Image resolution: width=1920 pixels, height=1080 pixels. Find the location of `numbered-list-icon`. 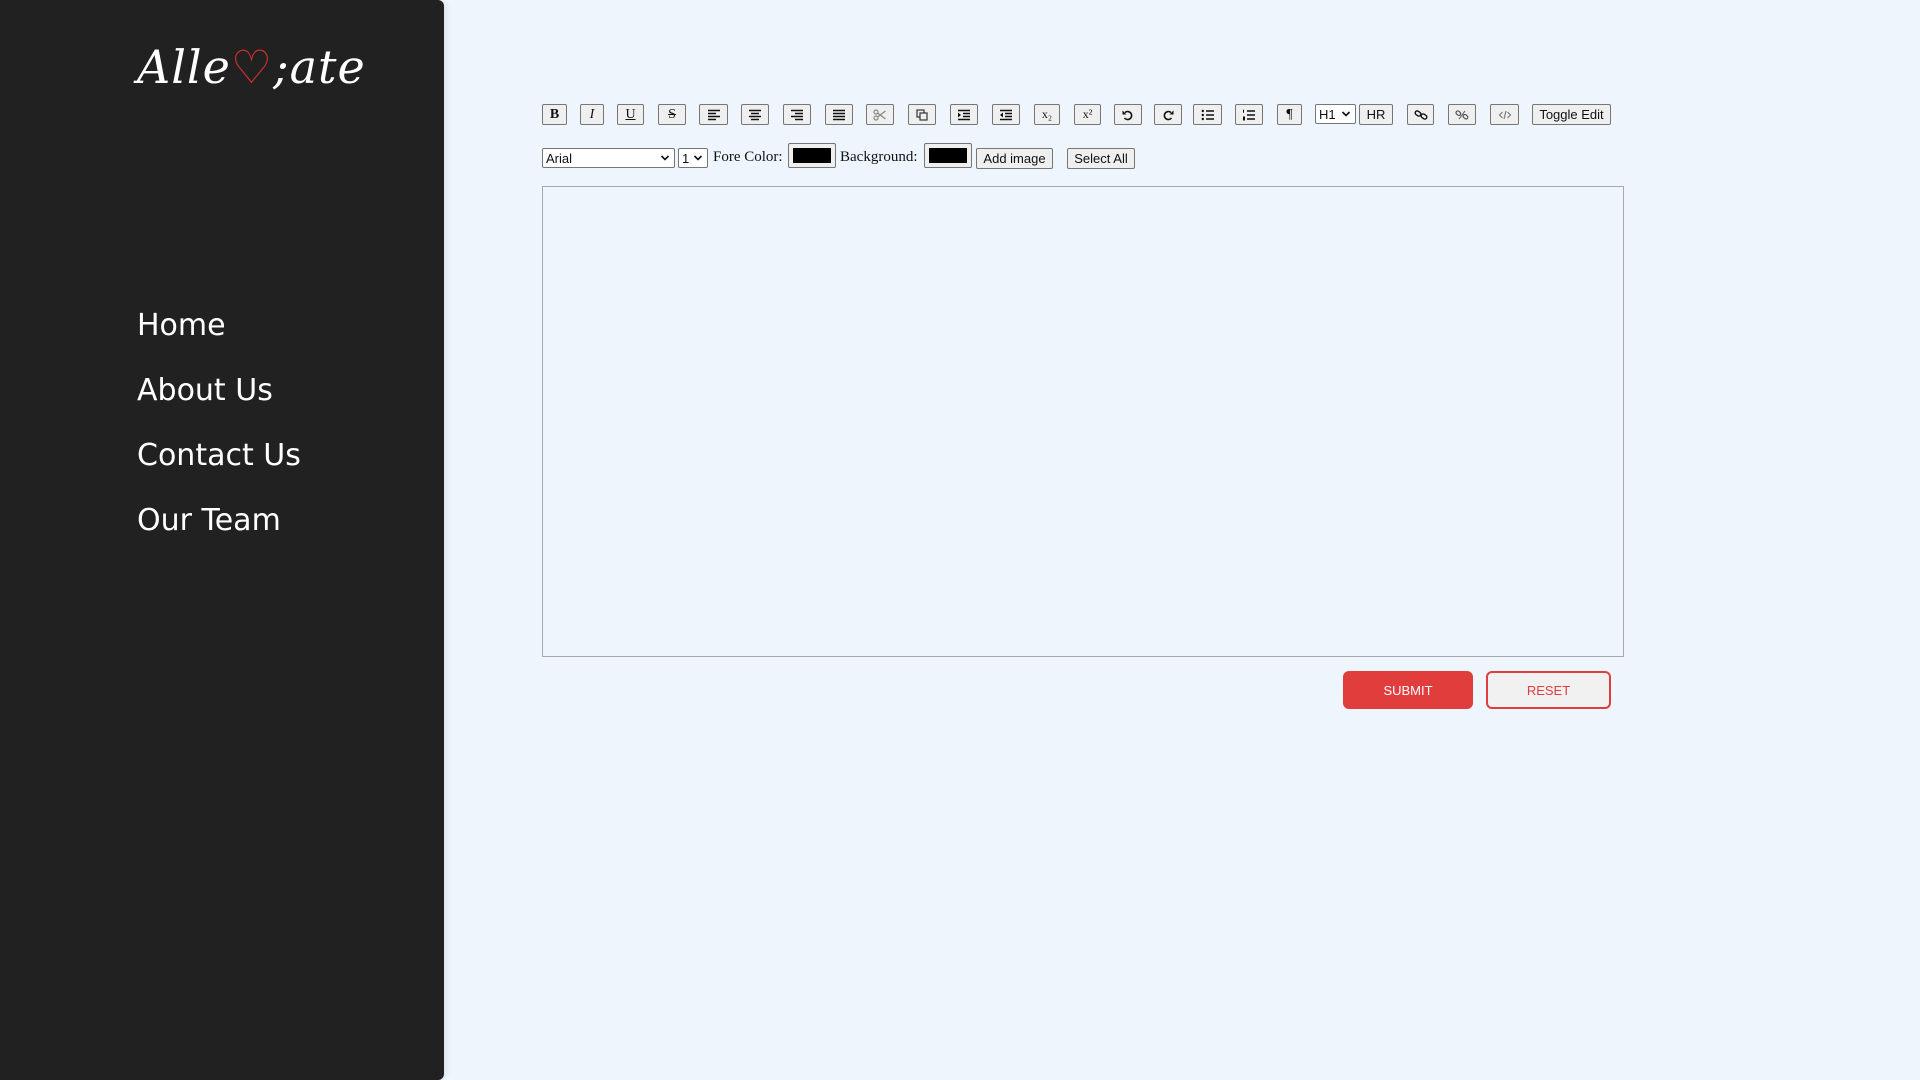

numbered-list-icon is located at coordinates (1249, 114).